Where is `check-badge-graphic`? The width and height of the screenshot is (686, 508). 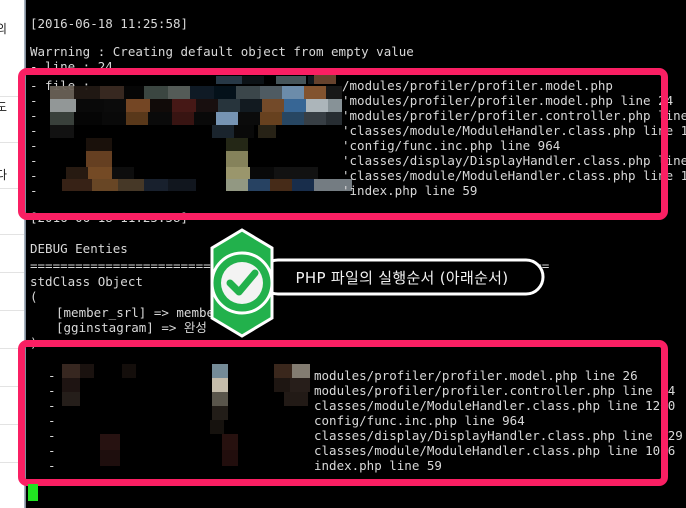
check-badge-graphic is located at coordinates (242, 283).